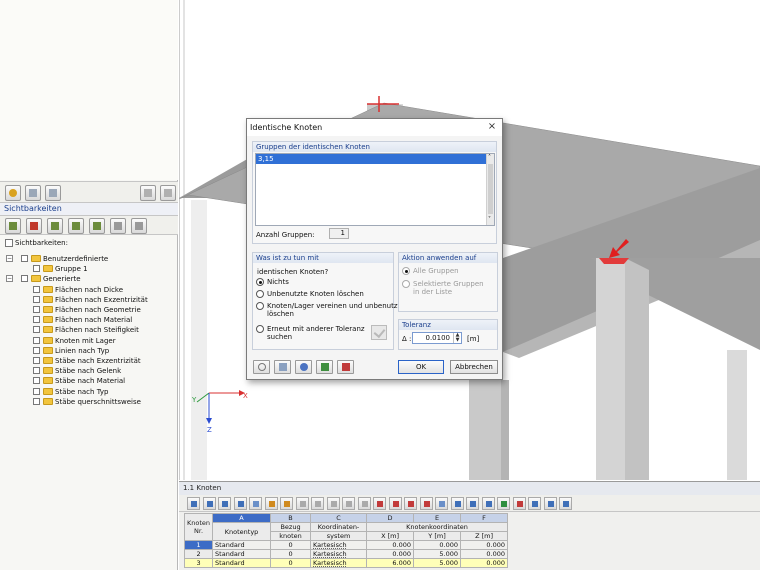 The image size is (760, 570). Describe the element at coordinates (291, 518) in the screenshot. I see `column-letter-b: B` at that location.